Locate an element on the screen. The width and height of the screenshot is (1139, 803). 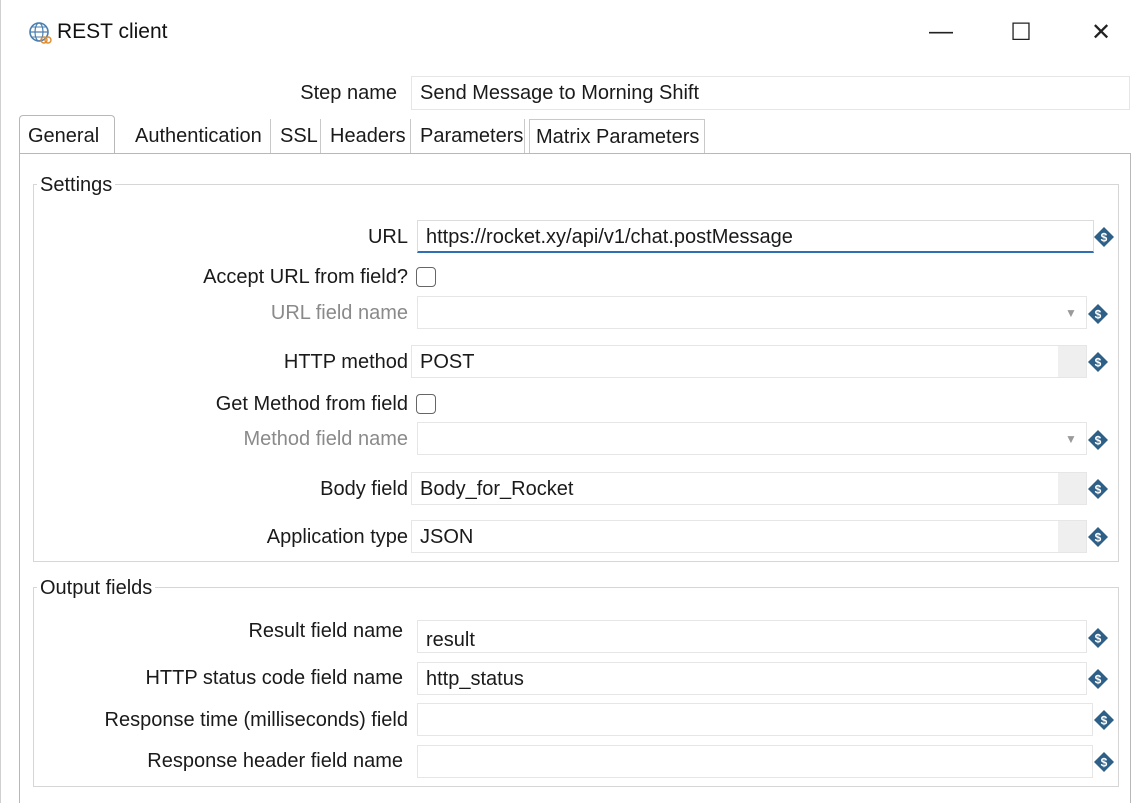
response-header-field-name-input is located at coordinates (755, 761).